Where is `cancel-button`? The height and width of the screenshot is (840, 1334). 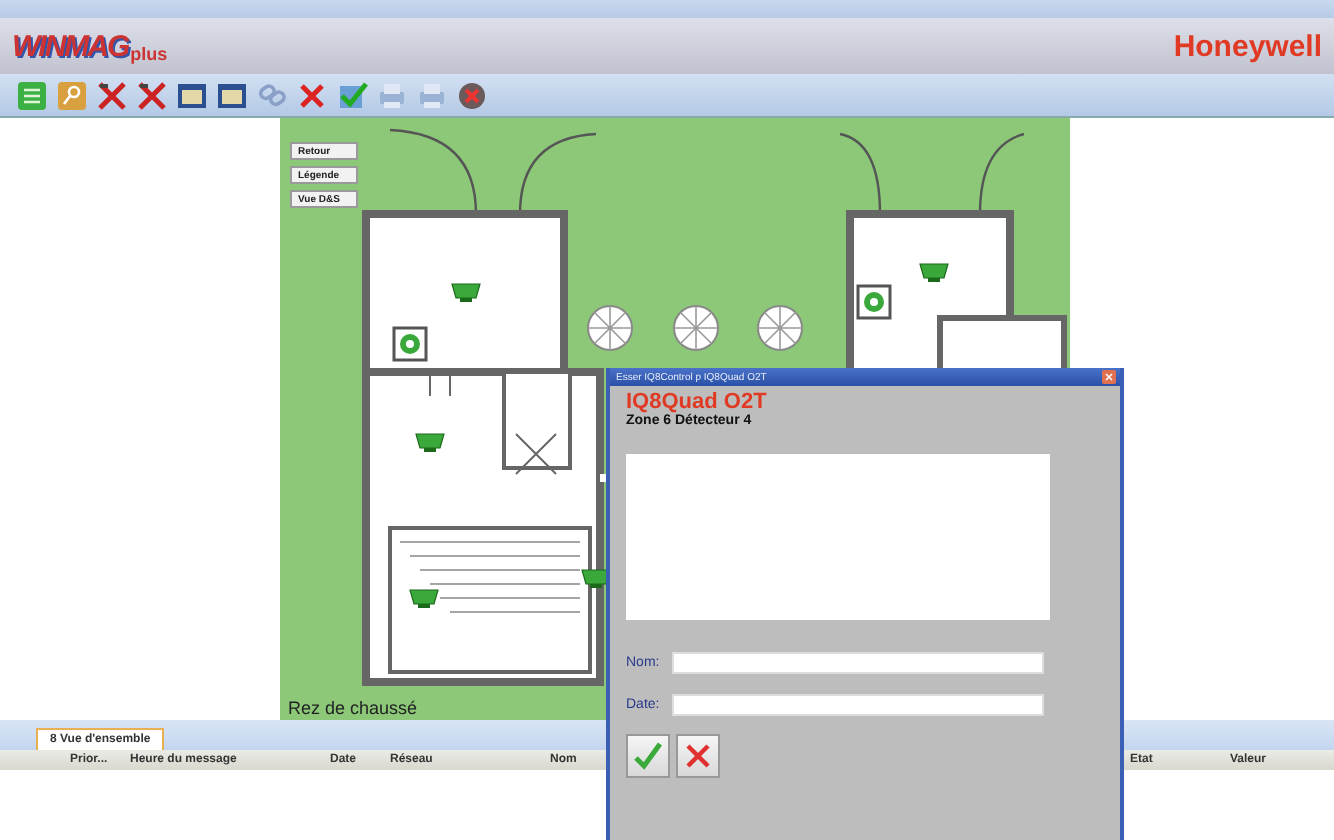 cancel-button is located at coordinates (698, 756).